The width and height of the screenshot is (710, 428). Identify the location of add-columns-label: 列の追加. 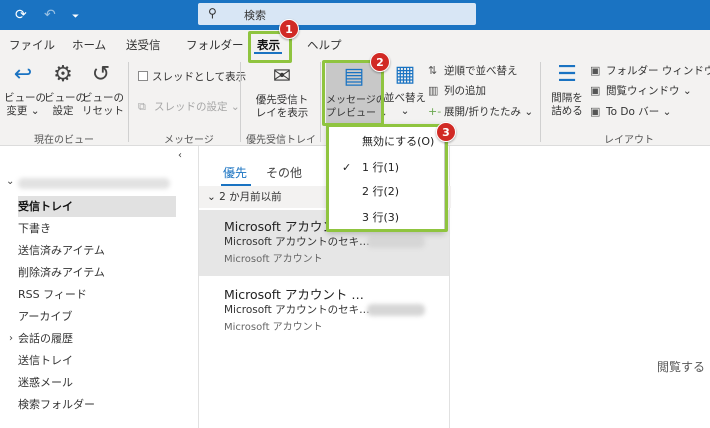
(465, 91).